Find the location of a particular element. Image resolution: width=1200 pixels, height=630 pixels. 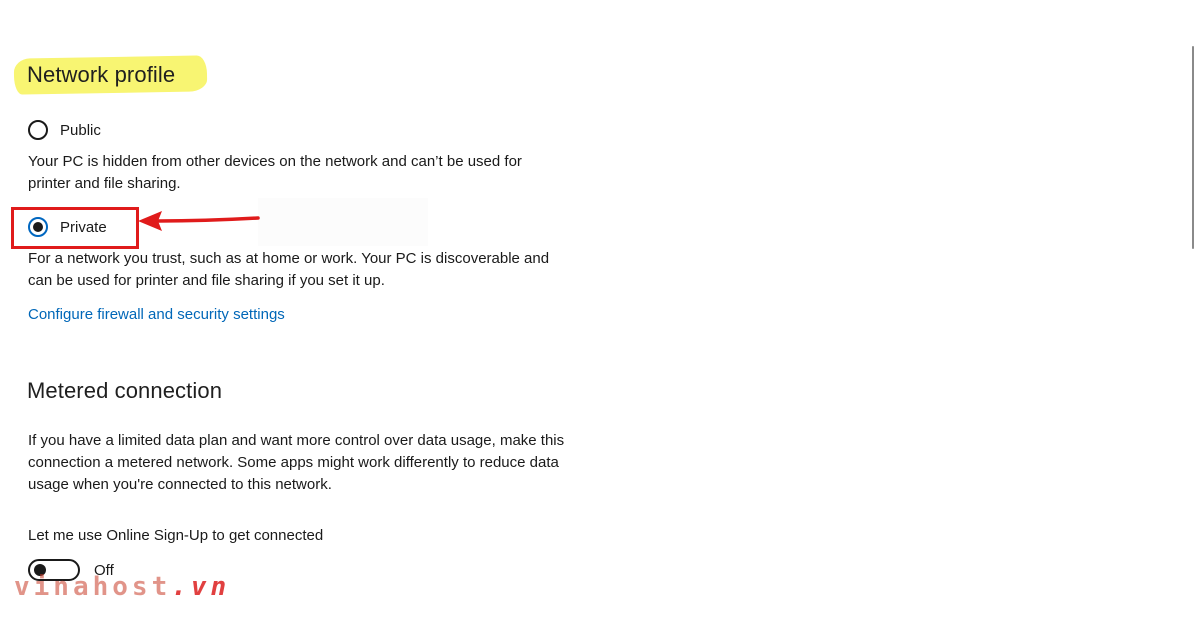

annotation-highlight-box is located at coordinates (75, 228).